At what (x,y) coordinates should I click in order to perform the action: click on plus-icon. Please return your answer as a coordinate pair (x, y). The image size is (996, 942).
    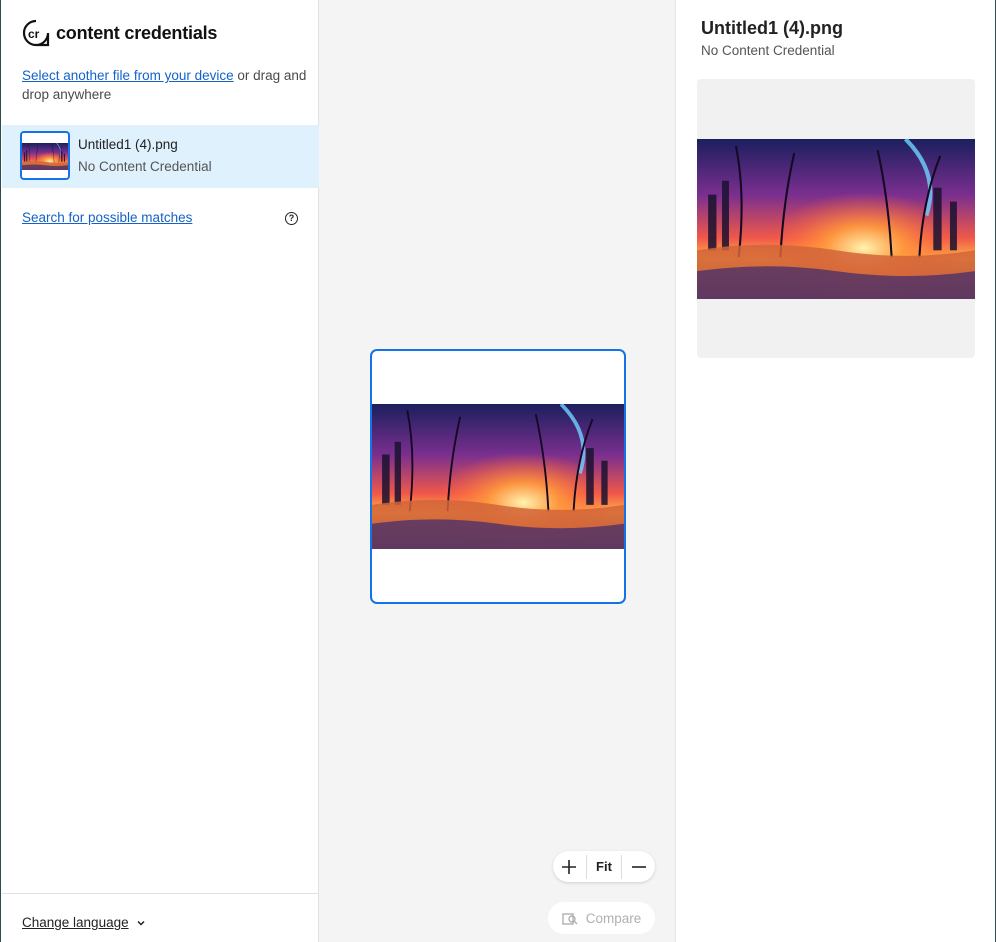
    Looking at the image, I should click on (569, 866).